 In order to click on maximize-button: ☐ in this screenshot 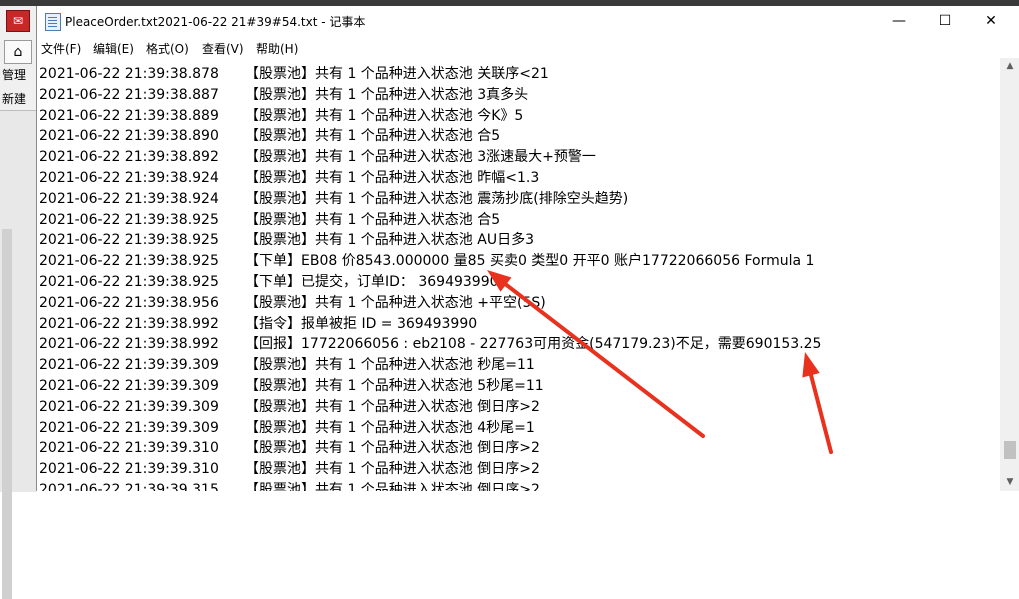, I will do `click(945, 21)`.